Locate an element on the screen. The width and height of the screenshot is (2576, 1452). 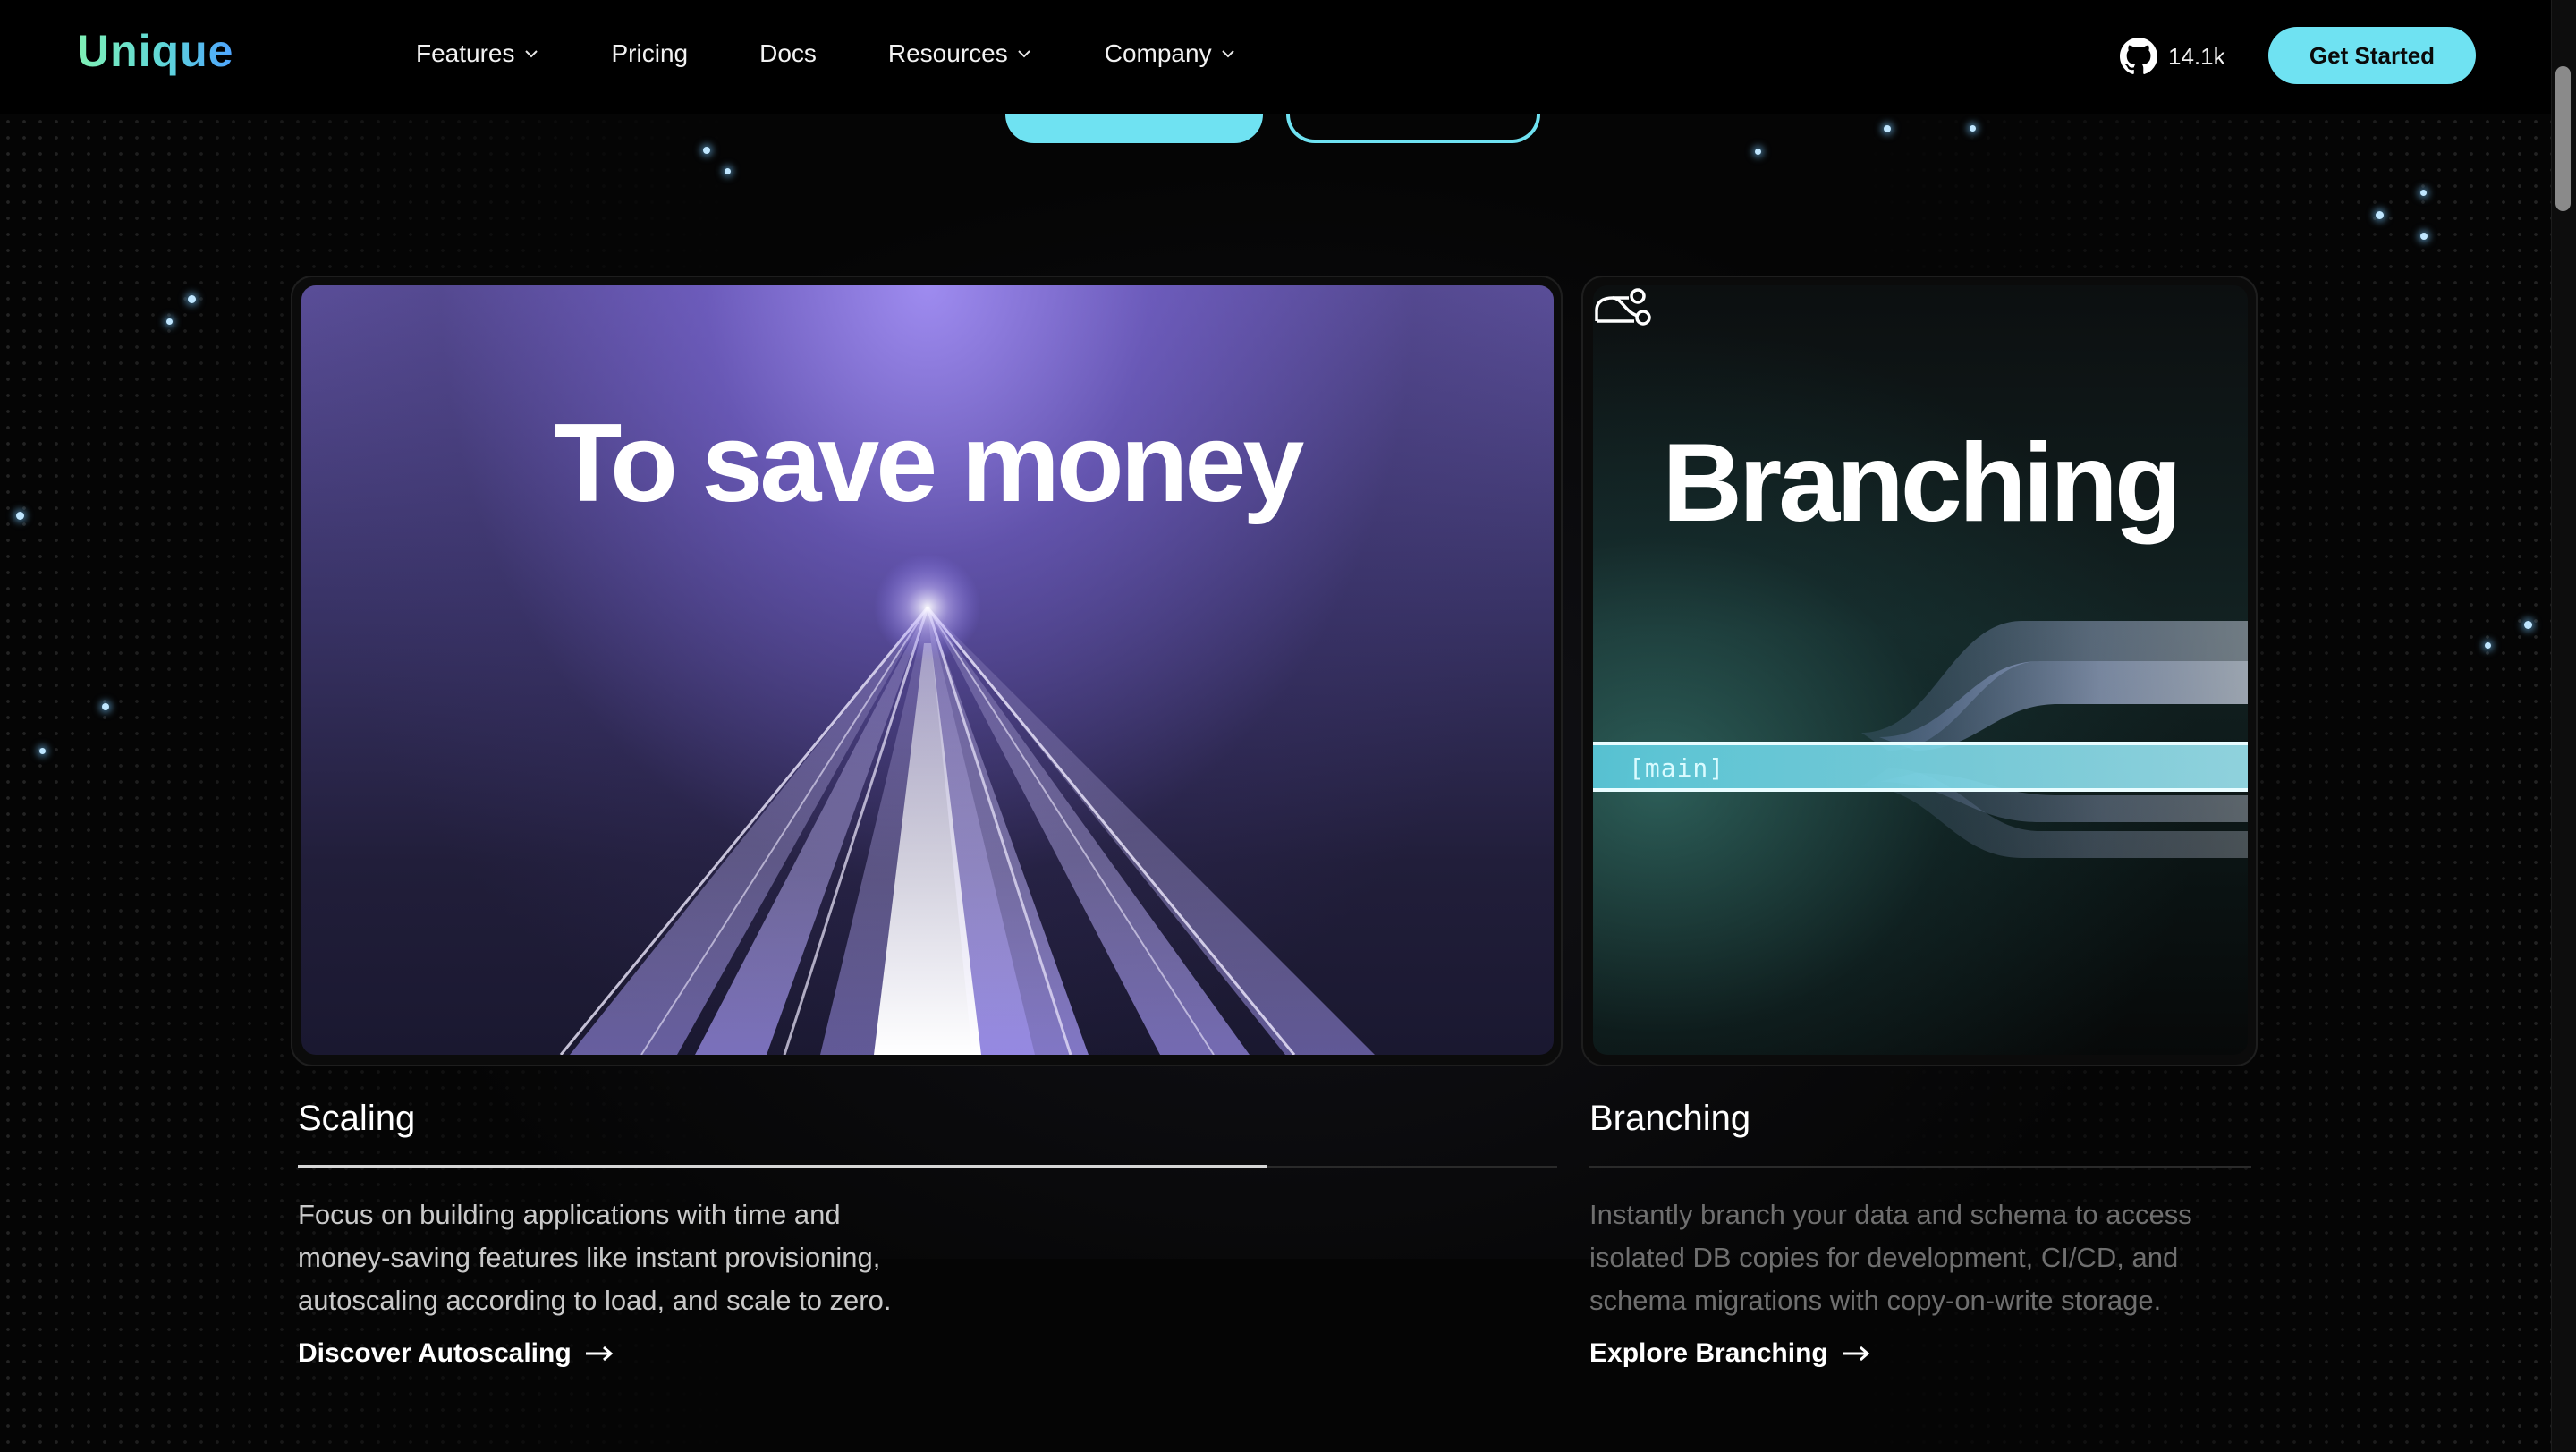
nav-docs: Docs is located at coordinates (788, 53).